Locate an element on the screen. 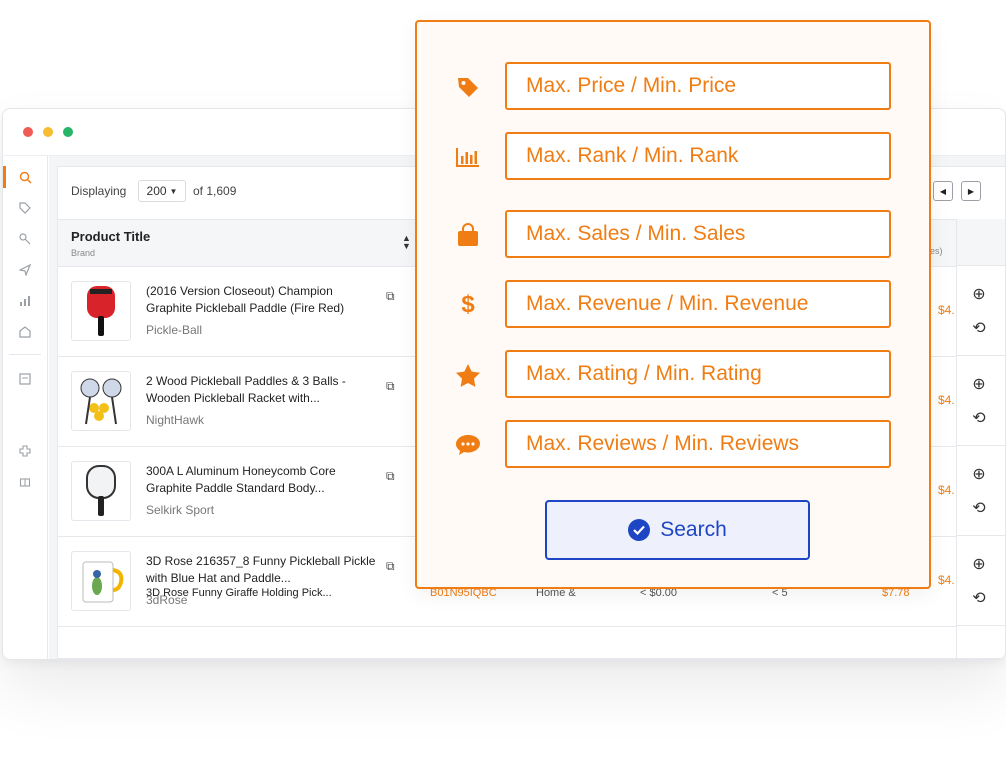 This screenshot has width=1006, height=760. sidebar-send-icon is located at coordinates (25, 270).